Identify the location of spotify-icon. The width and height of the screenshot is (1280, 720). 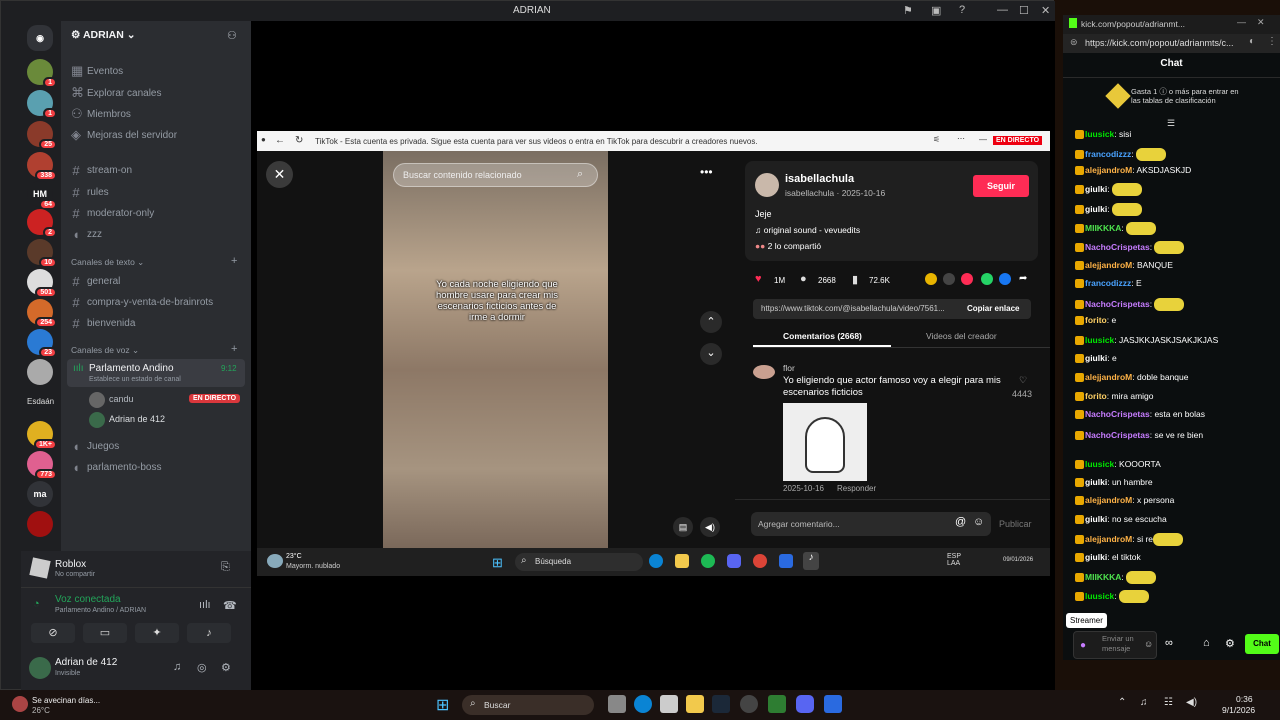
(708, 561).